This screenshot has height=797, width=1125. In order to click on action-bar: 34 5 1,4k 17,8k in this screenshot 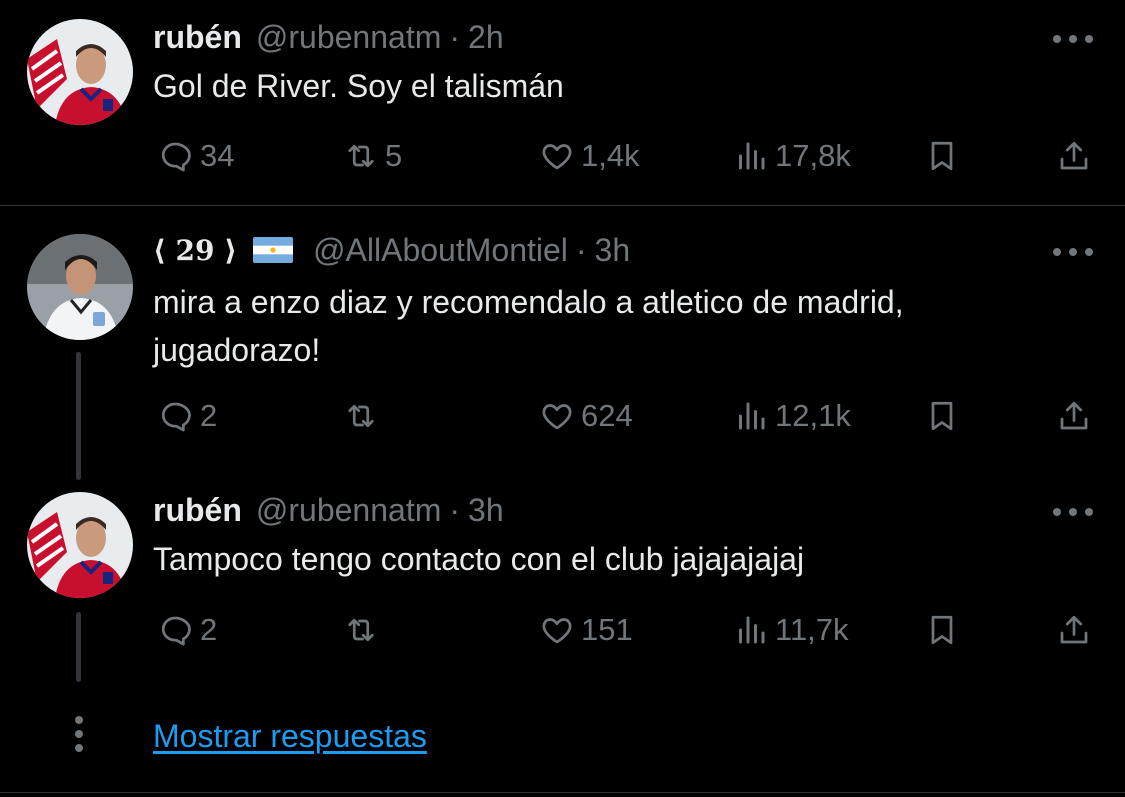, I will do `click(562, 156)`.